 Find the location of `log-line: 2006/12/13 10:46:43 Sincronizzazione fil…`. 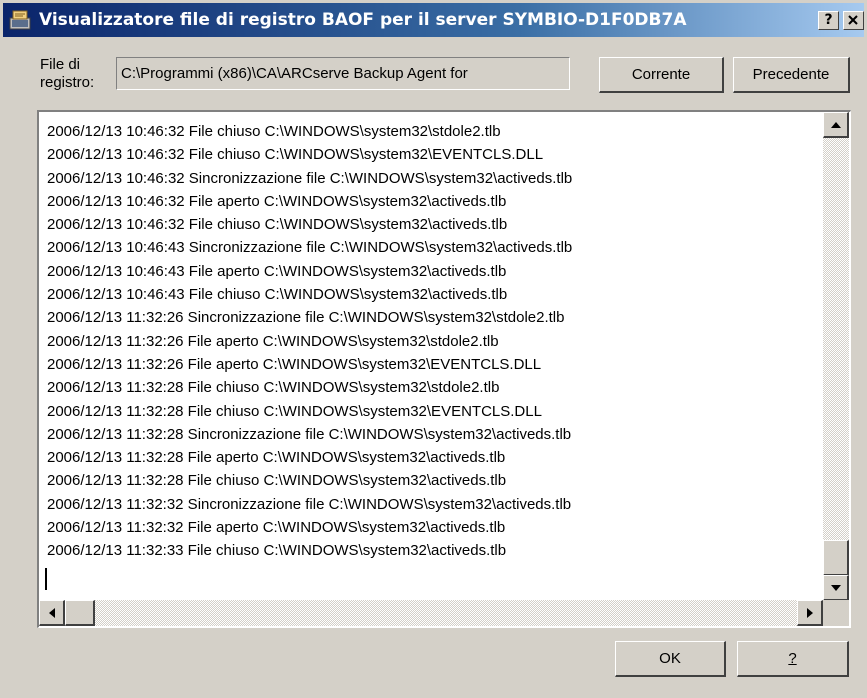

log-line: 2006/12/13 10:46:43 Sincronizzazione fil… is located at coordinates (432, 247).